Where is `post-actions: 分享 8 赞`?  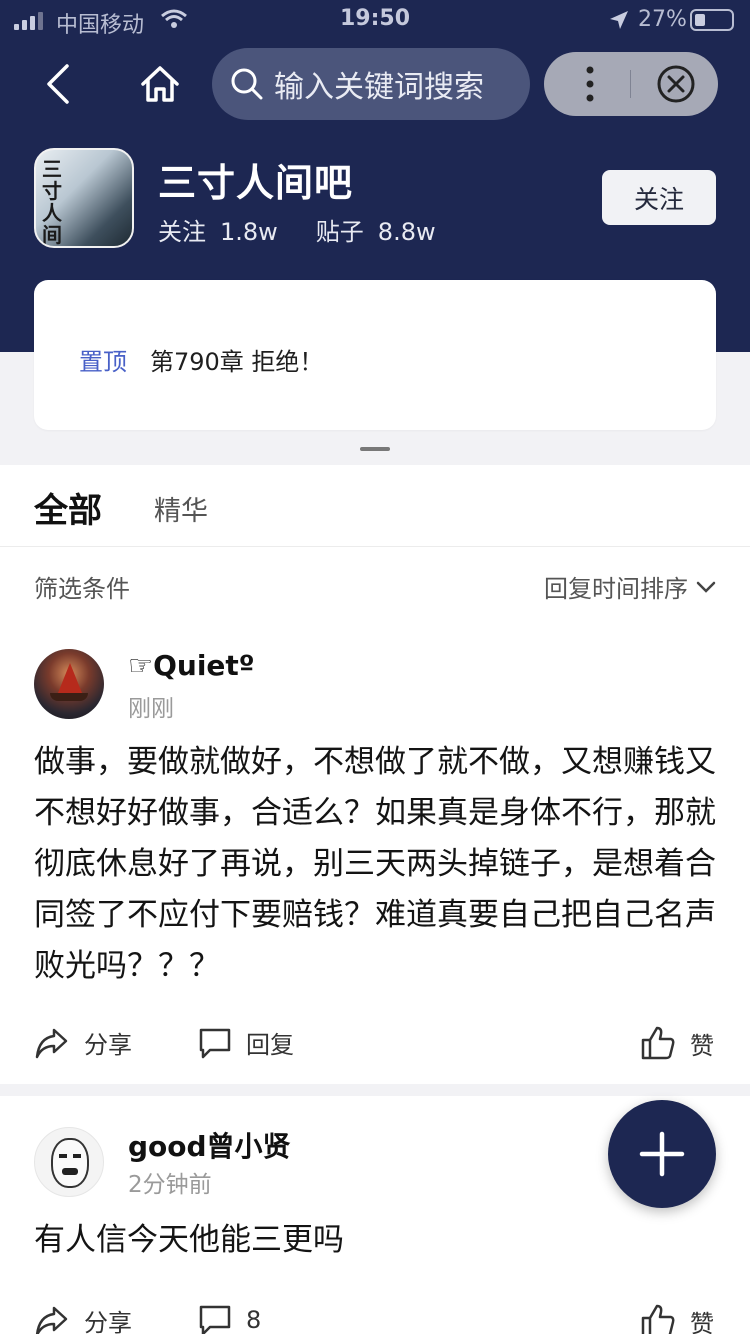 post-actions: 分享 8 赞 is located at coordinates (375, 1318).